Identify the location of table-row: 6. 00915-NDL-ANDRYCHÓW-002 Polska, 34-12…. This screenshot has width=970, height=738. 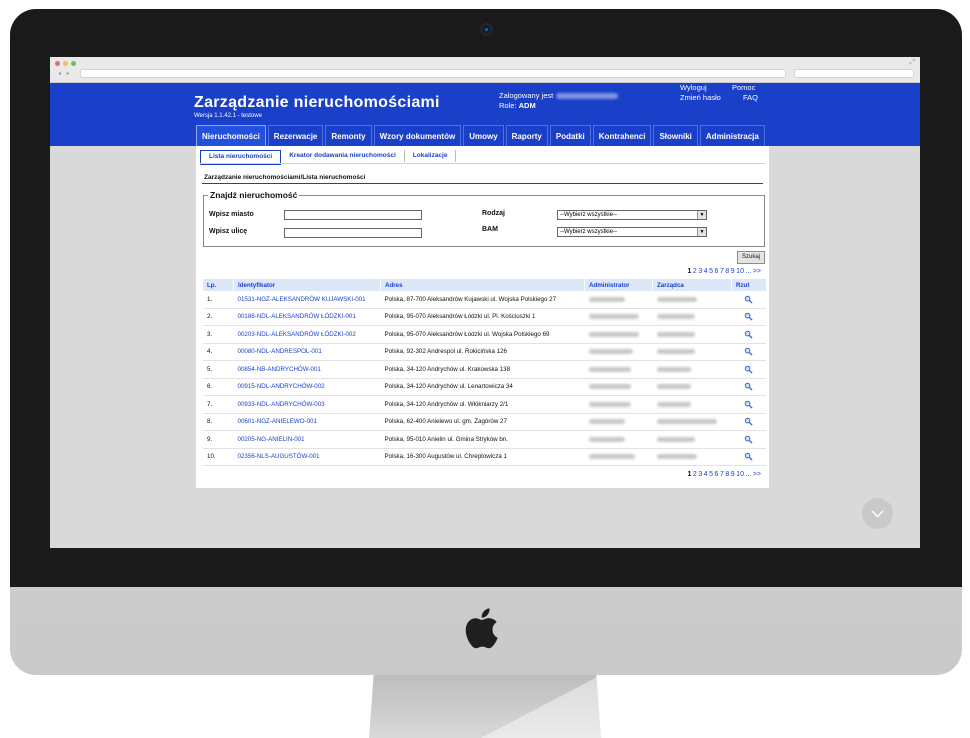
(484, 387).